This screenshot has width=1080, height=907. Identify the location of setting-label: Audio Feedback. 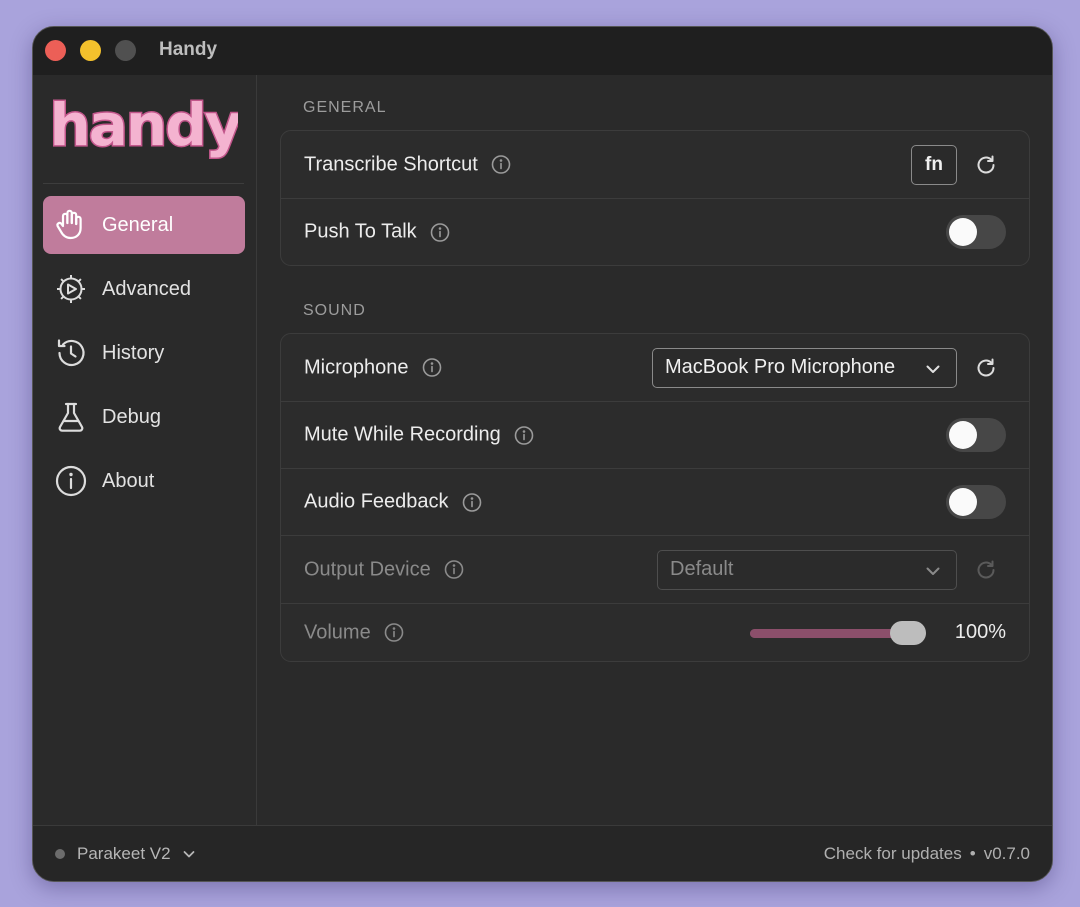
(376, 501).